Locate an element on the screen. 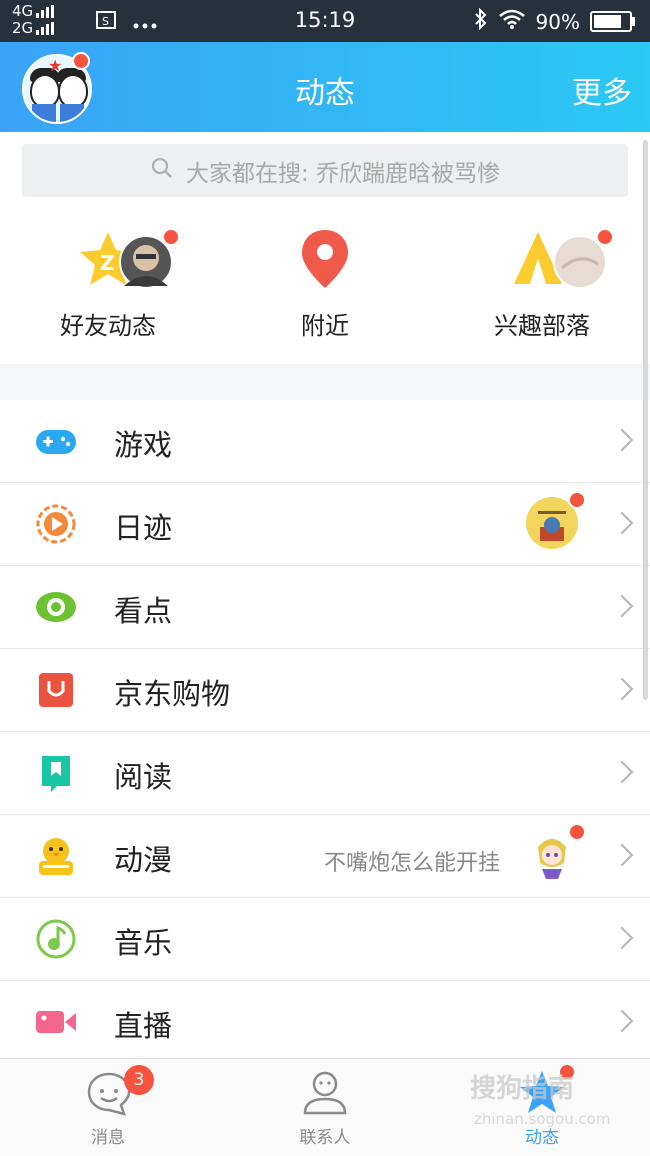 This screenshot has height=1156, width=650. list-item-label: 看点 is located at coordinates (143, 611).